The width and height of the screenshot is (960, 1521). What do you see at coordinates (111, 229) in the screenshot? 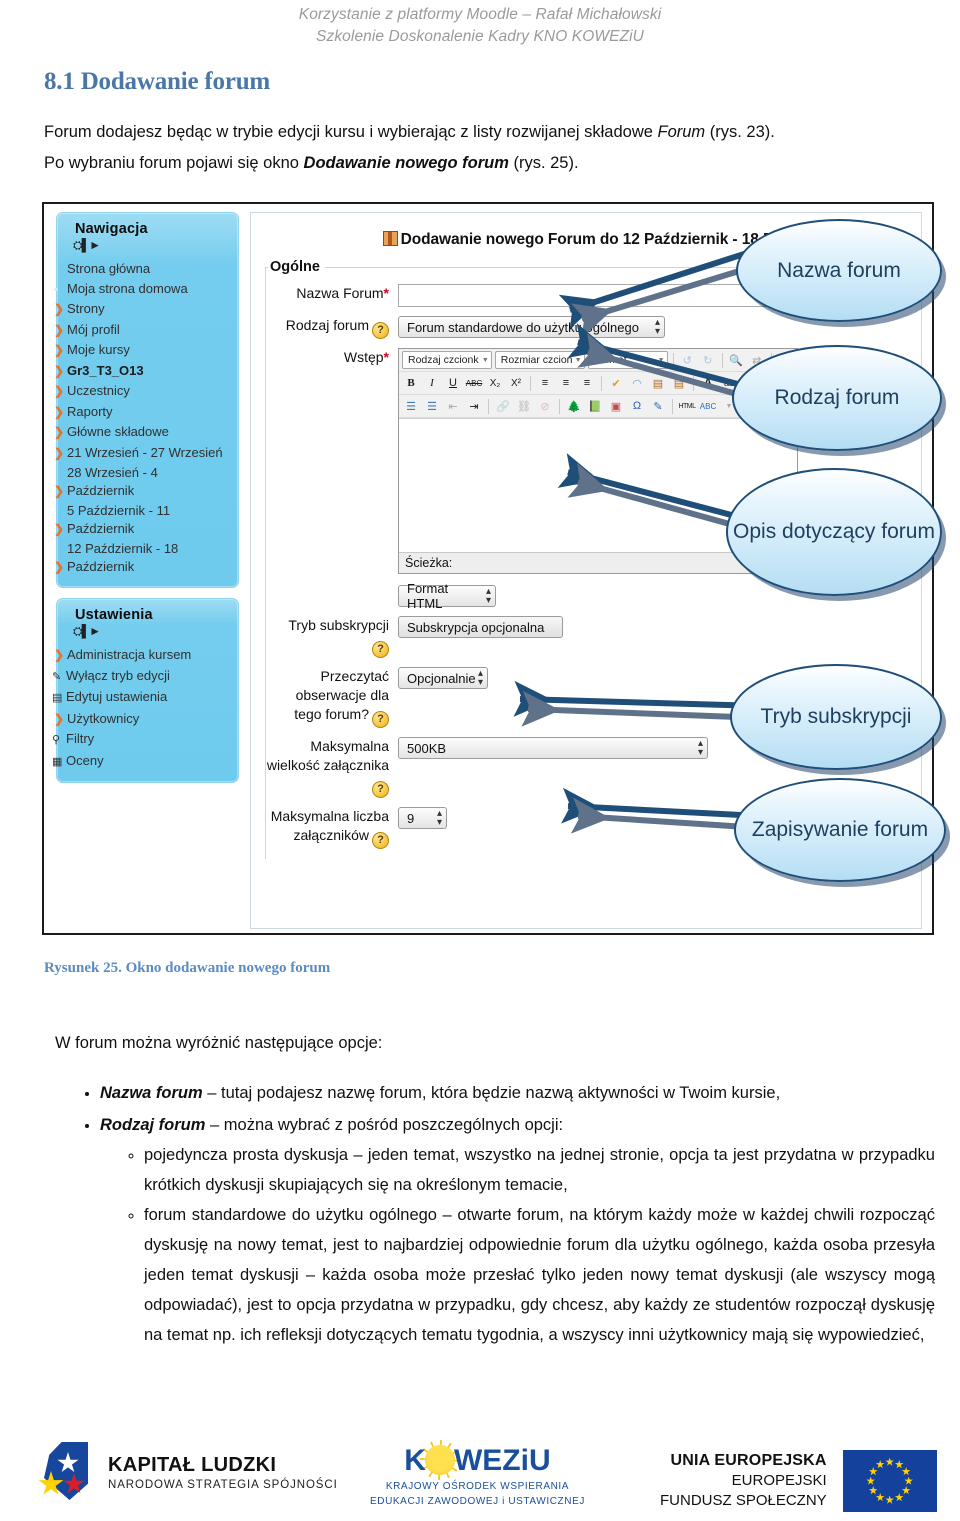
I see `navigation-block-title: Nawigacja` at bounding box center [111, 229].